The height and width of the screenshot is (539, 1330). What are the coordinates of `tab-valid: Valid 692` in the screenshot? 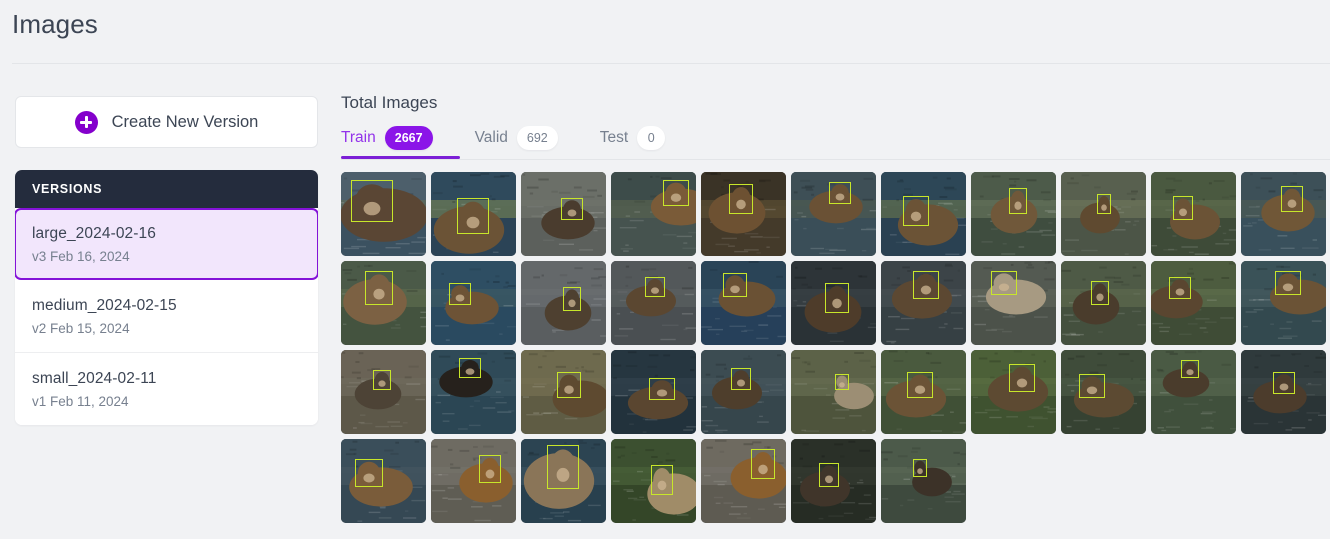 It's located at (516, 142).